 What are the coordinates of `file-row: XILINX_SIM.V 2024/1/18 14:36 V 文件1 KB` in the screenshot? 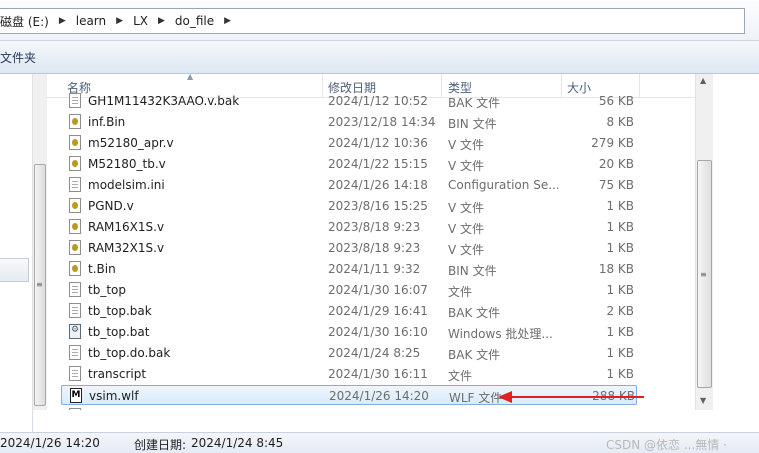 It's located at (349, 408).